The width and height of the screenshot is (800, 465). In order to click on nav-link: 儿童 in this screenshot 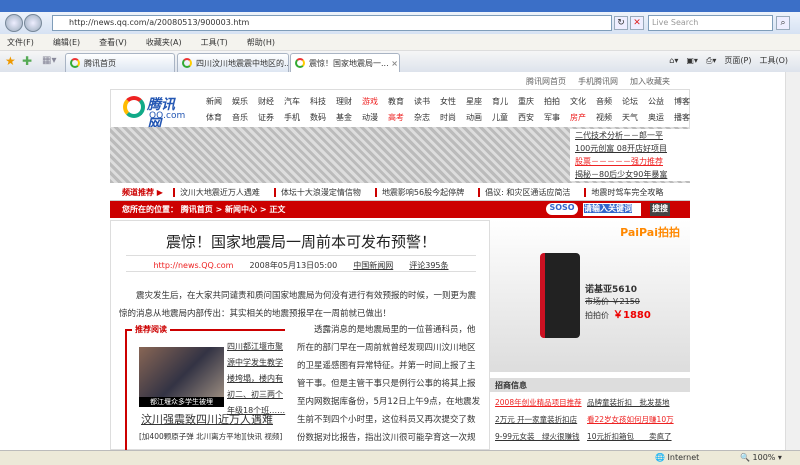, I will do `click(505, 117)`.